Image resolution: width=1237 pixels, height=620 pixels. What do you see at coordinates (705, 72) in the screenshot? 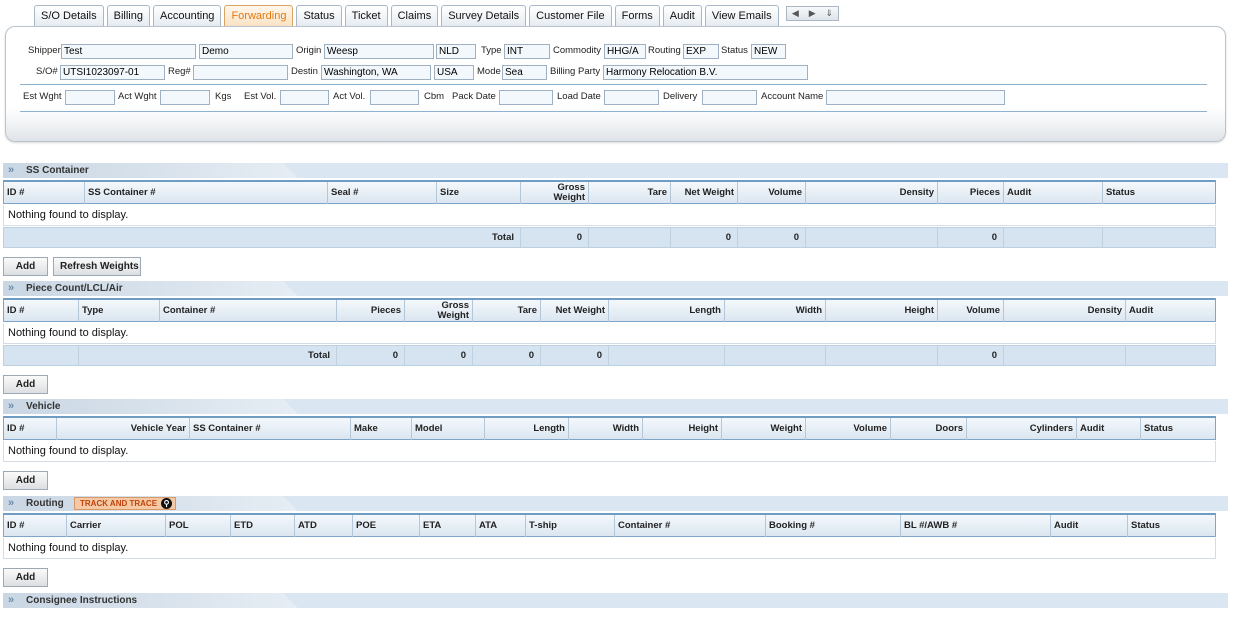
I see `billing-party-field: Harmony Relocation B.V.` at bounding box center [705, 72].